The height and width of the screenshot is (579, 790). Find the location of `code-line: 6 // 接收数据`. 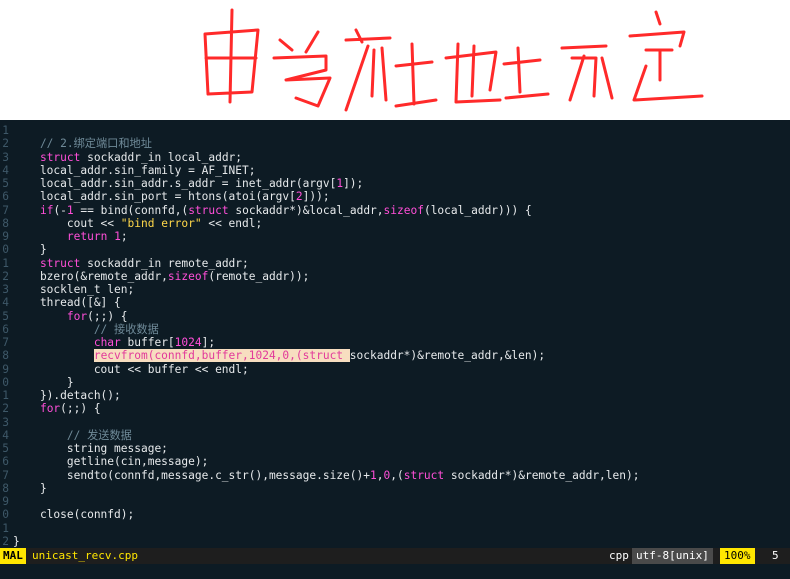

code-line: 6 // 接收数据 is located at coordinates (395, 329).